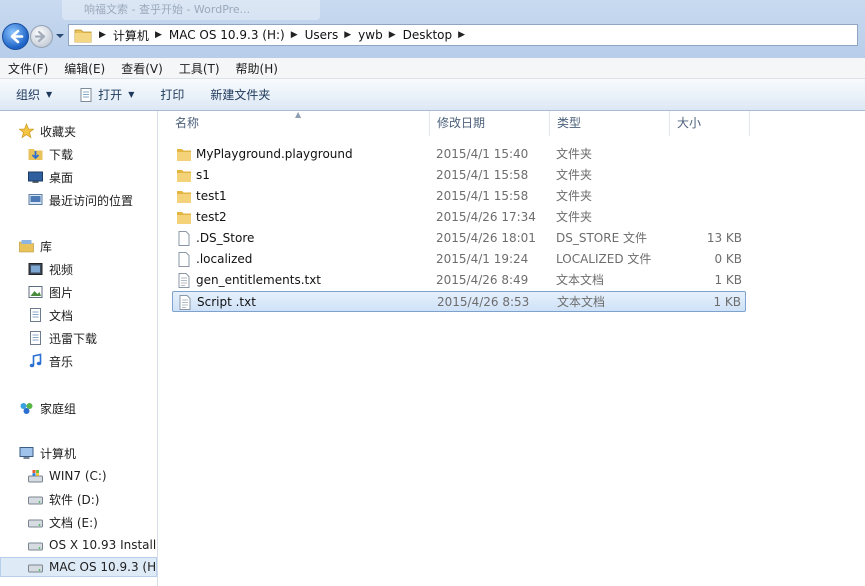 The width and height of the screenshot is (865, 586). Describe the element at coordinates (50, 154) in the screenshot. I see `nav-item-downloads: 下载` at that location.